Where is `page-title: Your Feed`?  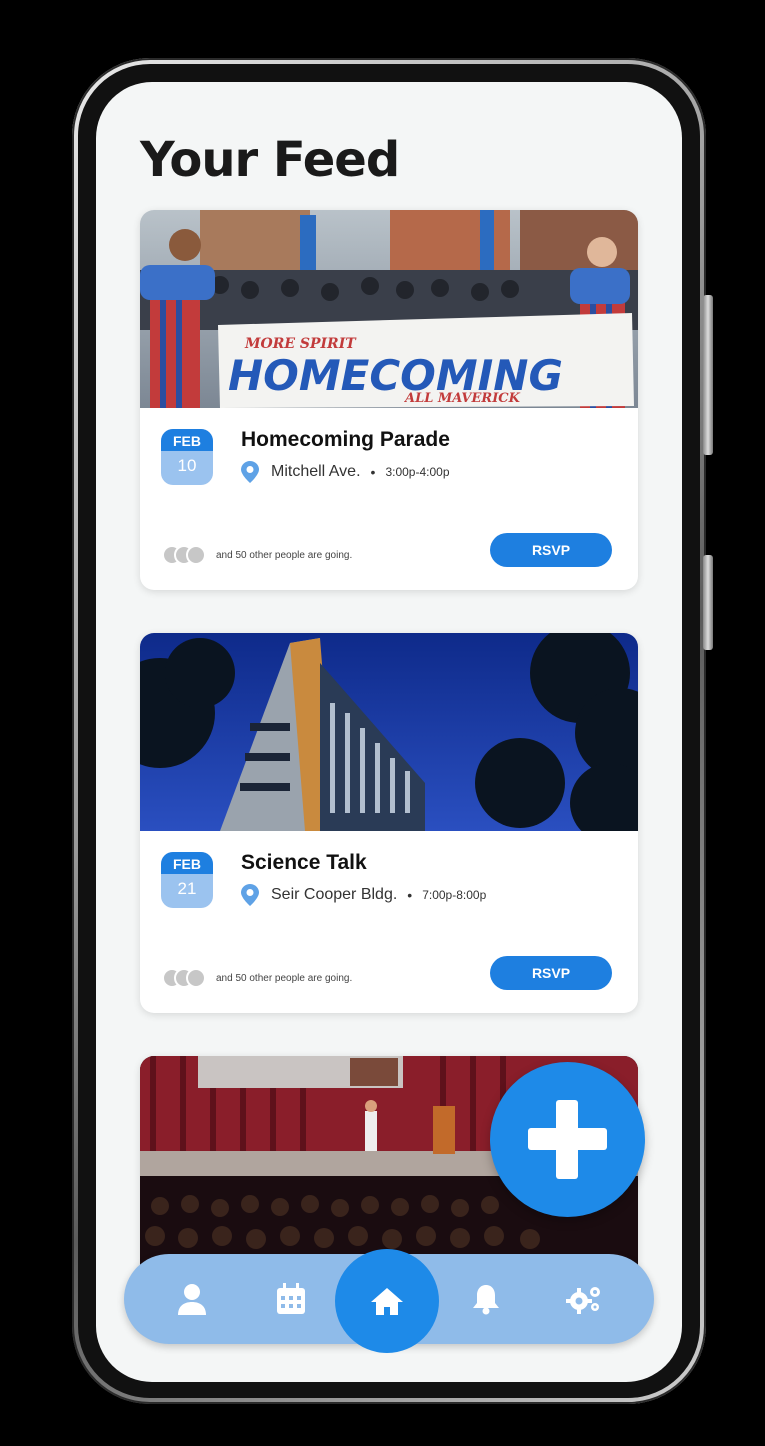 page-title: Your Feed is located at coordinates (270, 160).